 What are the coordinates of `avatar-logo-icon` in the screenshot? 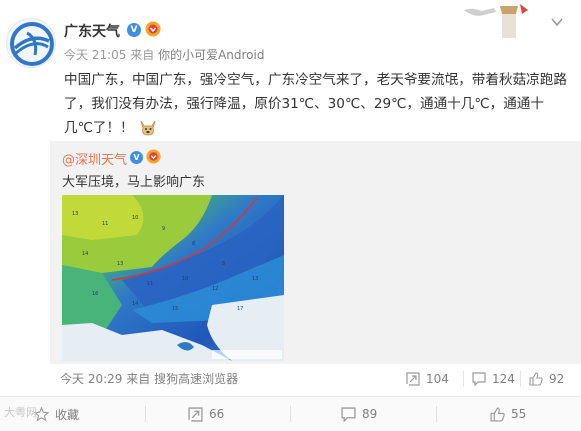 It's located at (32, 44).